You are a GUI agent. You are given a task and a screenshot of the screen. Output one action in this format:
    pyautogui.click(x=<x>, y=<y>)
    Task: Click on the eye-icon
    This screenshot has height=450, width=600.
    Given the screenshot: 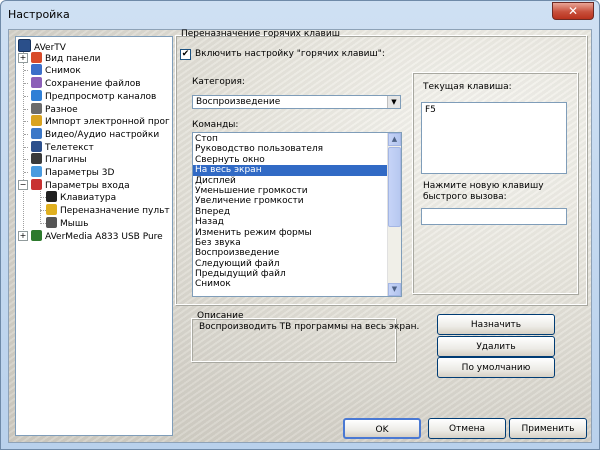 What is the action you would take?
    pyautogui.click(x=36, y=95)
    